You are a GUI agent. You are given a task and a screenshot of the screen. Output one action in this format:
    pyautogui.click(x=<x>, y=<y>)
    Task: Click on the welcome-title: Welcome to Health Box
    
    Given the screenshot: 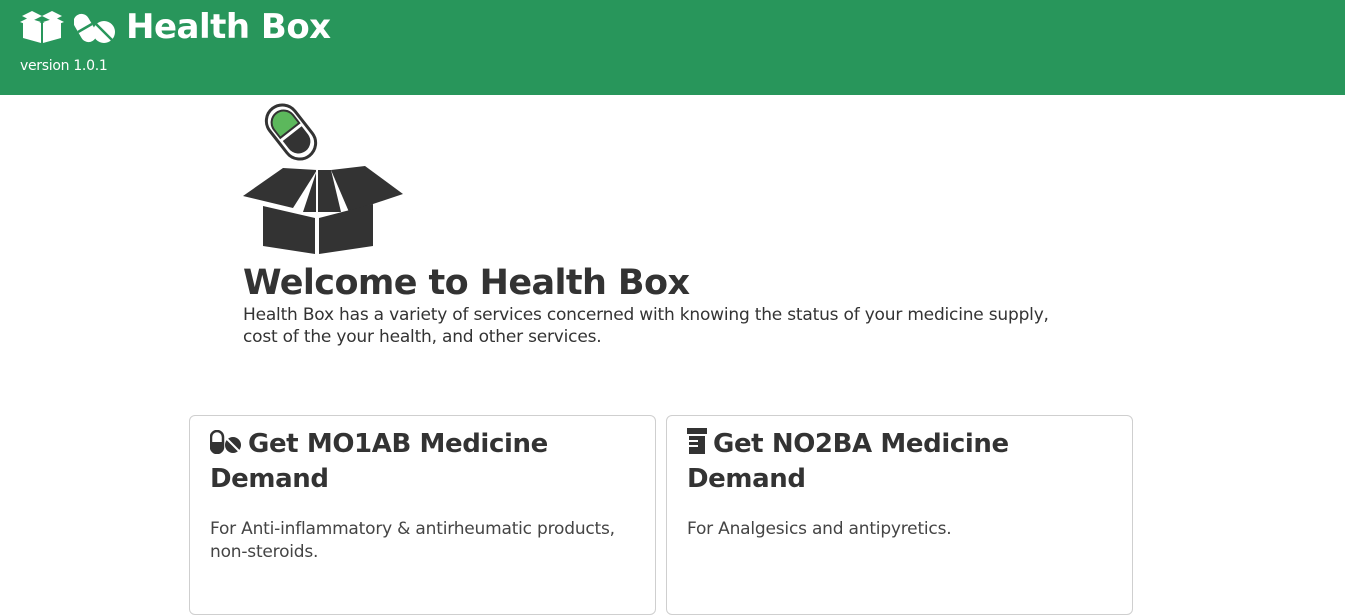 What is the action you would take?
    pyautogui.click(x=466, y=283)
    